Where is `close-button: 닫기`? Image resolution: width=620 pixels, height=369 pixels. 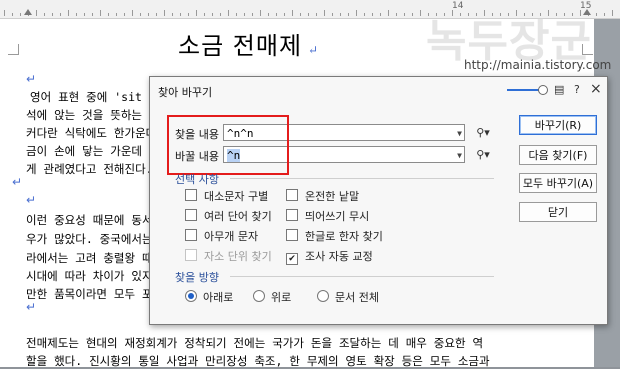
close-button: 닫기 is located at coordinates (558, 212).